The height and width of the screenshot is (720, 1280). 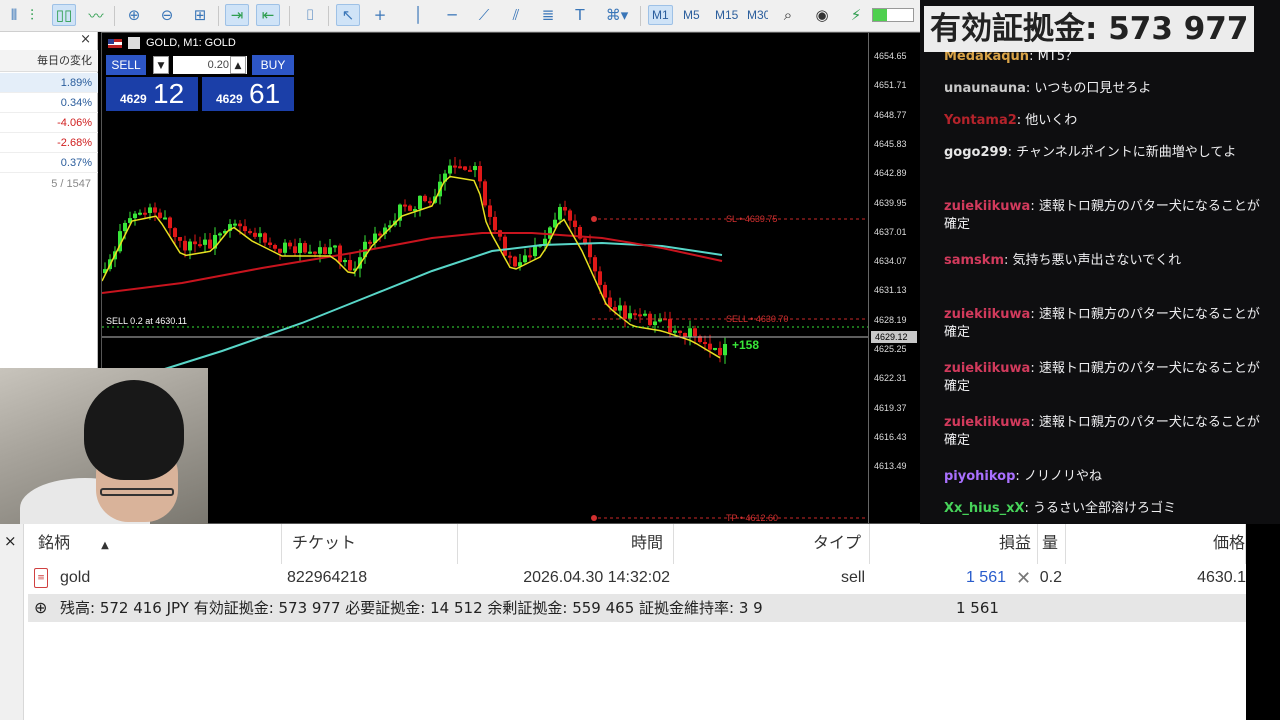 What do you see at coordinates (248, 94) in the screenshot?
I see `buy-price-button: 4629 61` at bounding box center [248, 94].